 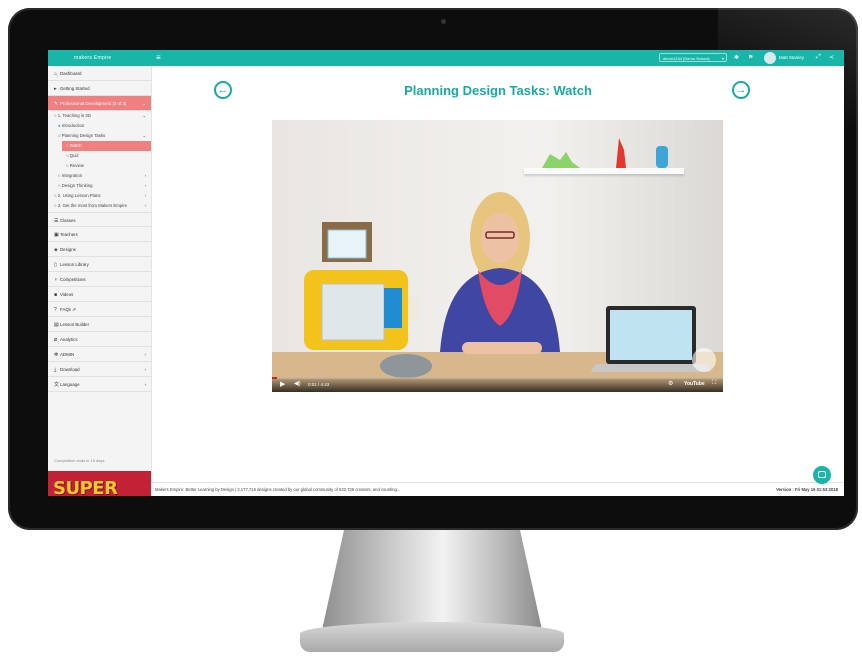 I want to click on sub-label: Planning Design Tasks, so click(x=83, y=135).